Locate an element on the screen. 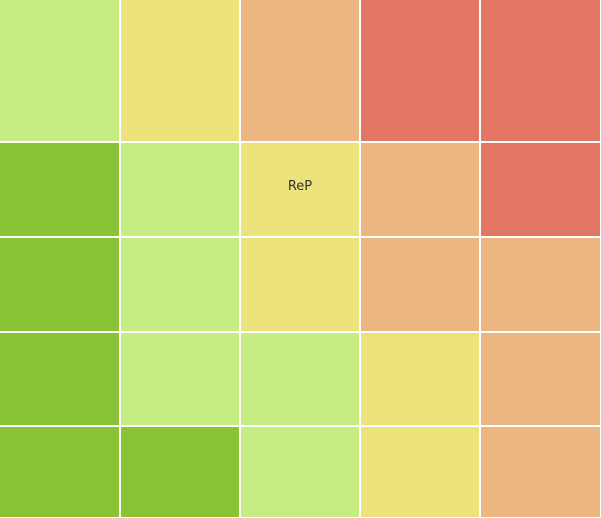 Image resolution: width=601 pixels, height=518 pixels. heatmap-cell-r4-c5 is located at coordinates (540, 379).